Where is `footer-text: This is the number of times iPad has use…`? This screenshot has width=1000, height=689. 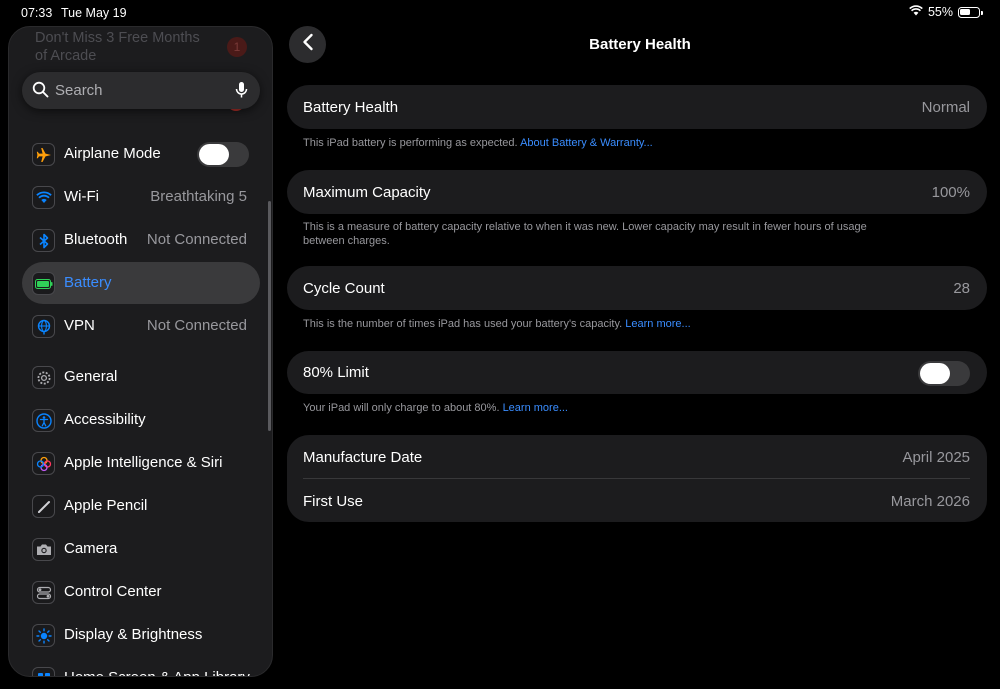
footer-text: This is the number of times iPad has use… is located at coordinates (464, 324).